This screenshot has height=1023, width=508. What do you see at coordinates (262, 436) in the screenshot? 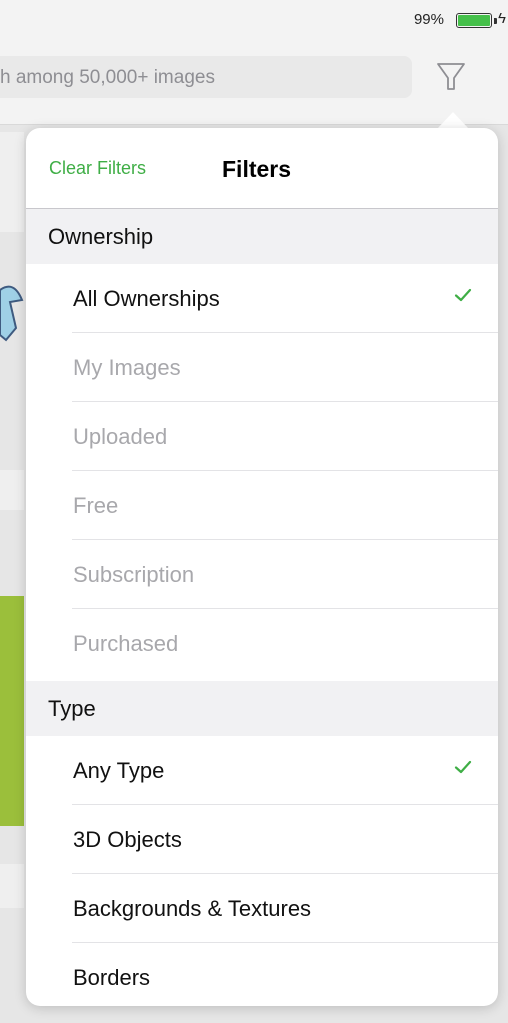
I see `filter-option-uploaded: Uploaded` at bounding box center [262, 436].